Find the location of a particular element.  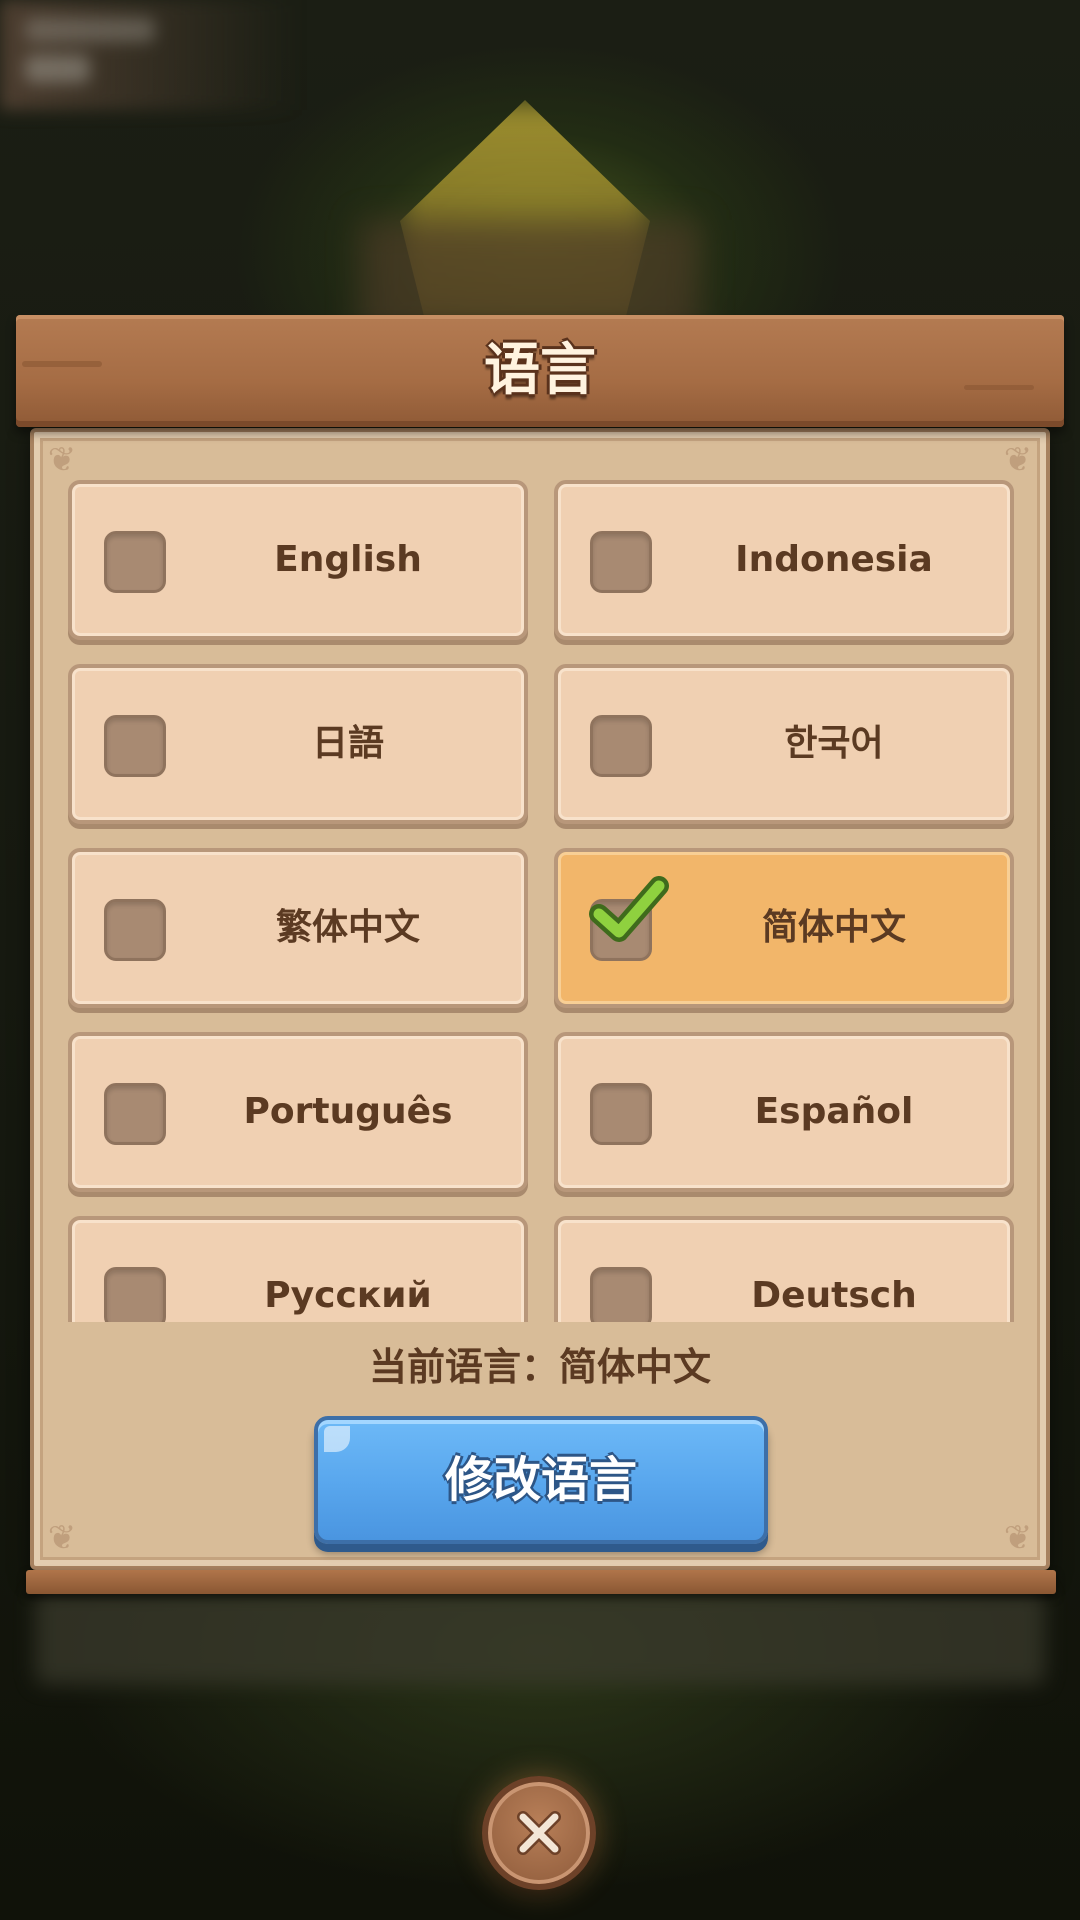

language-option: 简体中文 is located at coordinates (784, 928).